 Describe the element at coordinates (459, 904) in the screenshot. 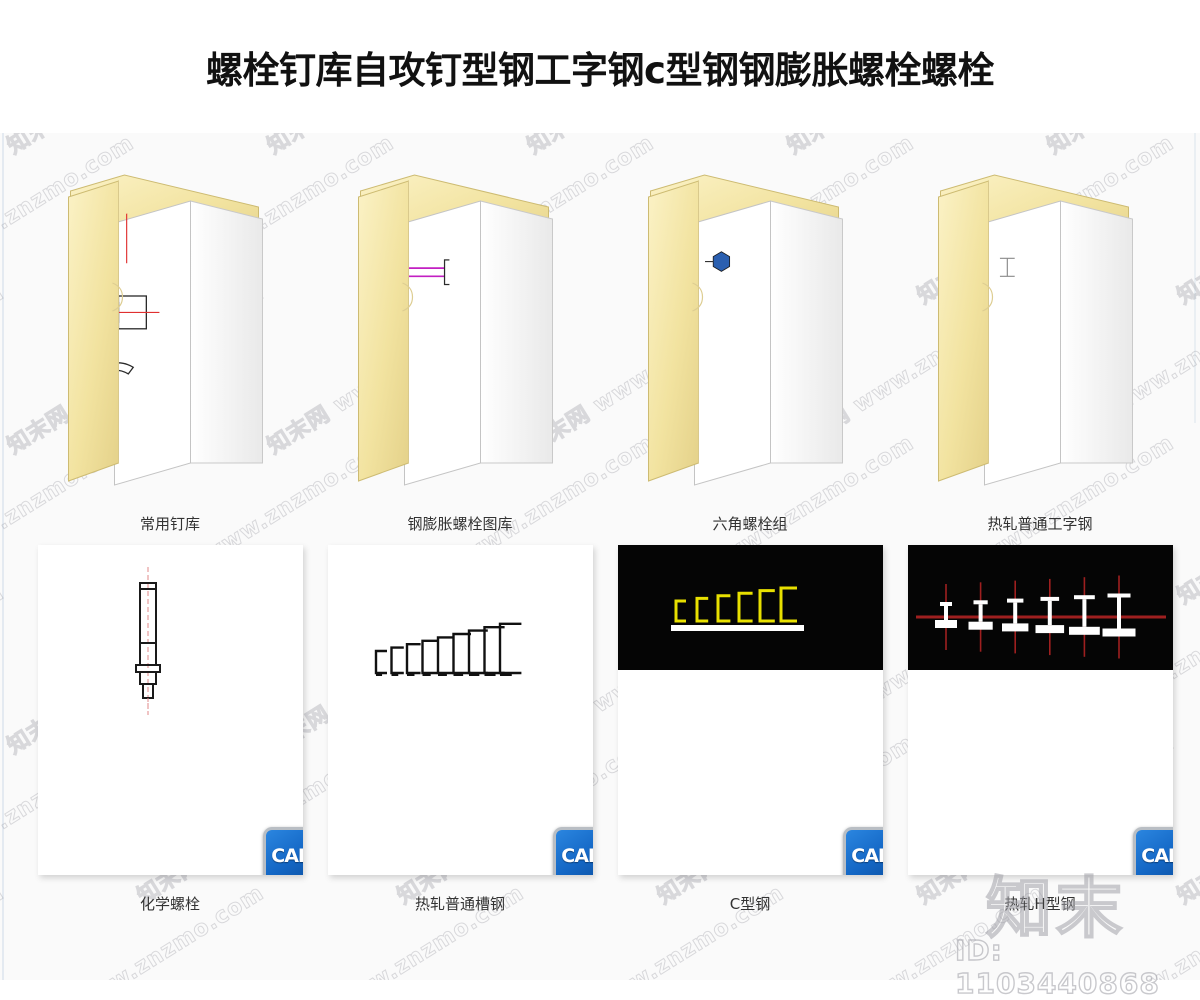

I see `item-label: 热轧普通槽钢` at that location.